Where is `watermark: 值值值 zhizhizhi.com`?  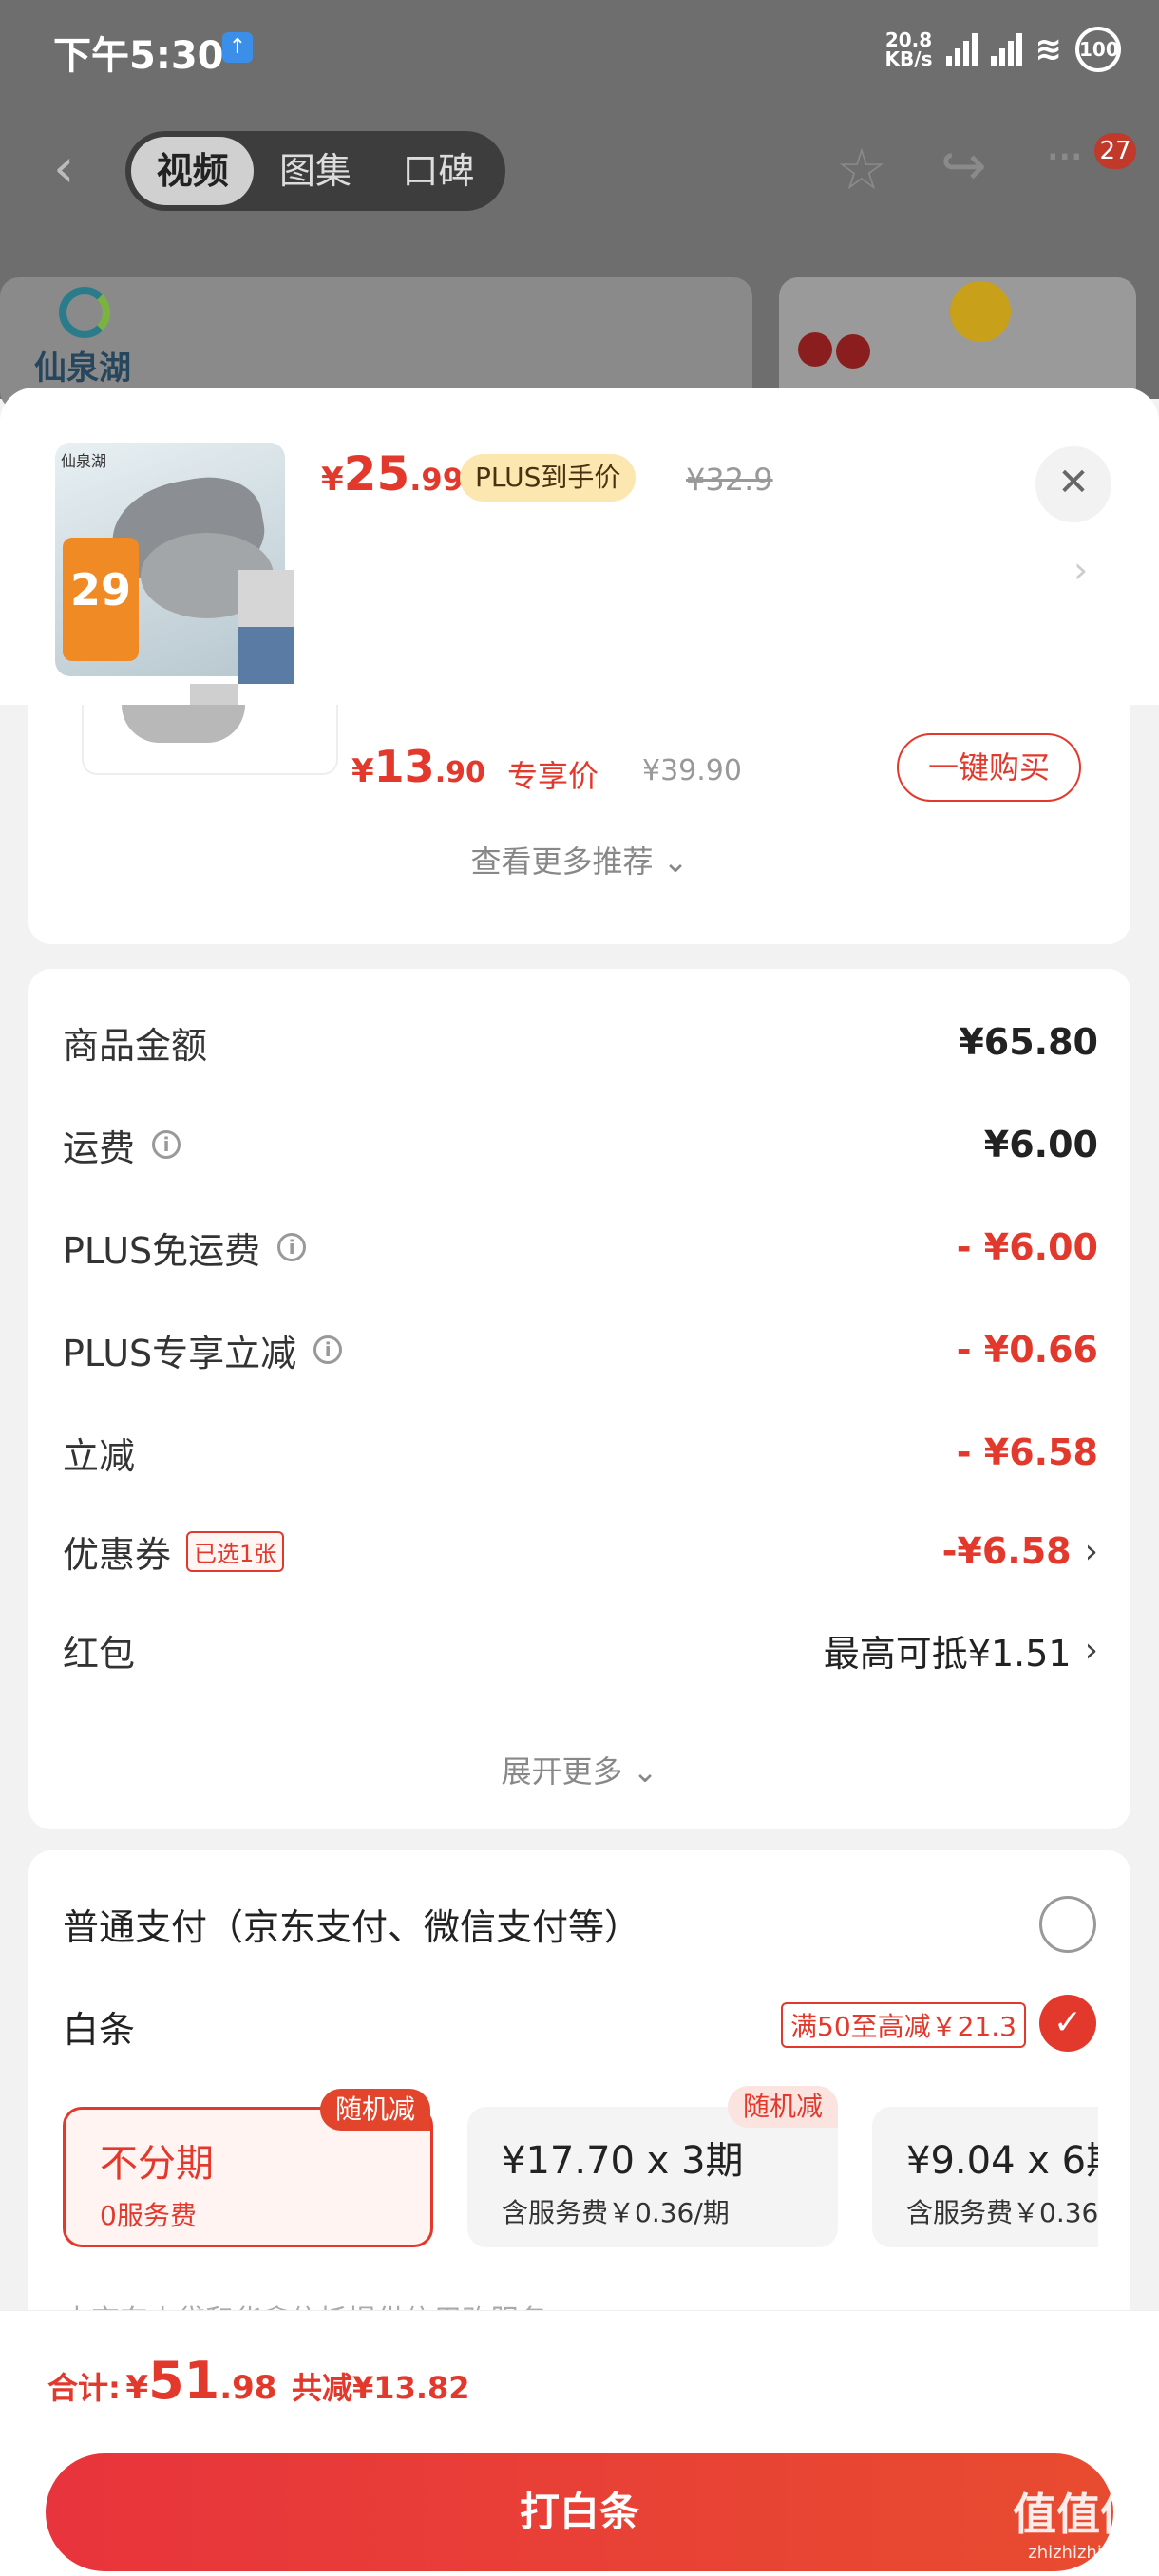
watermark: 值值值 zhizhizhi.com is located at coordinates (1078, 2521).